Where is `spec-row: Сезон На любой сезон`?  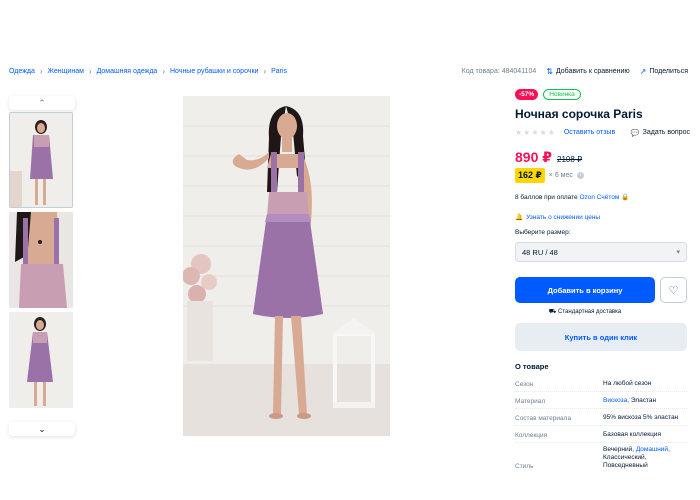 spec-row: Сезон На любой сезон is located at coordinates (601, 383).